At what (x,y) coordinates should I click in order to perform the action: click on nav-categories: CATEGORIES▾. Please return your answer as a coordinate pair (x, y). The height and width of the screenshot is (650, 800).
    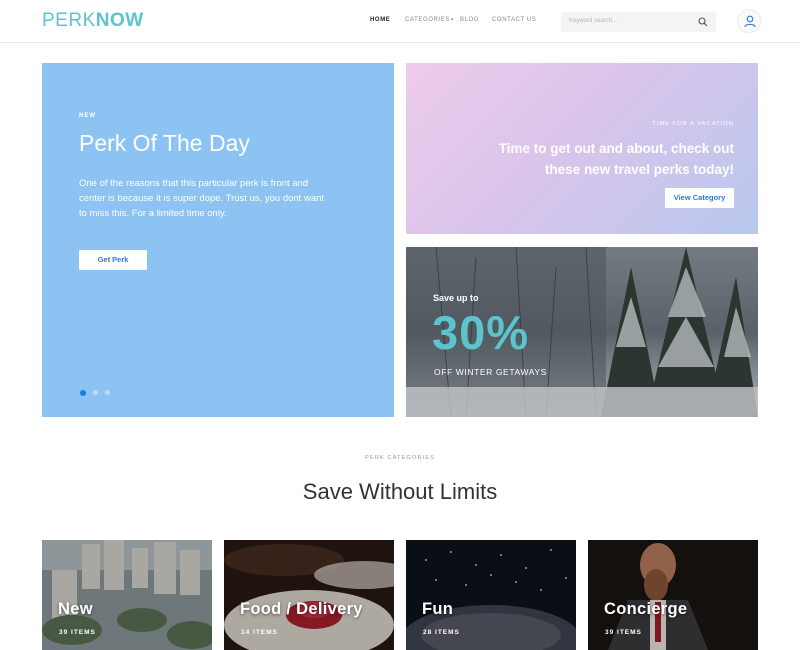
    Looking at the image, I should click on (429, 20).